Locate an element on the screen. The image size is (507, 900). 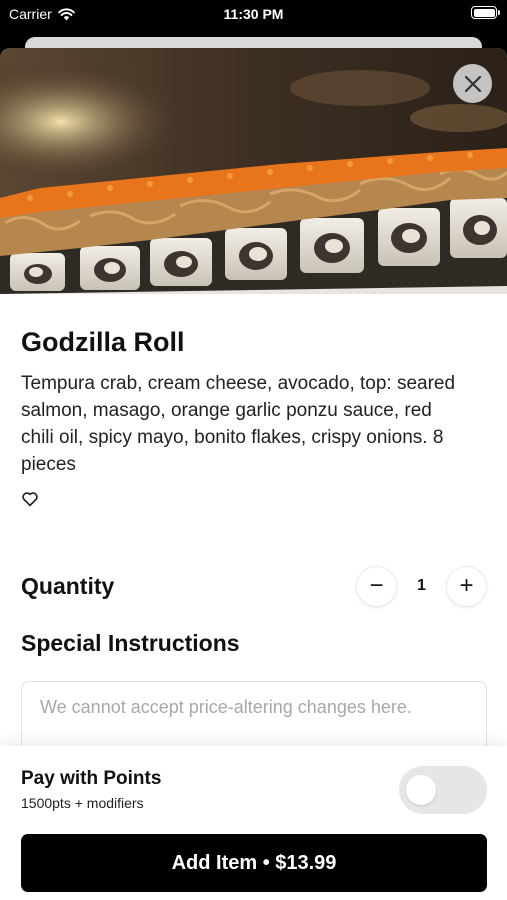
add-item-button: Add Item • $13.99 is located at coordinates (254, 863).